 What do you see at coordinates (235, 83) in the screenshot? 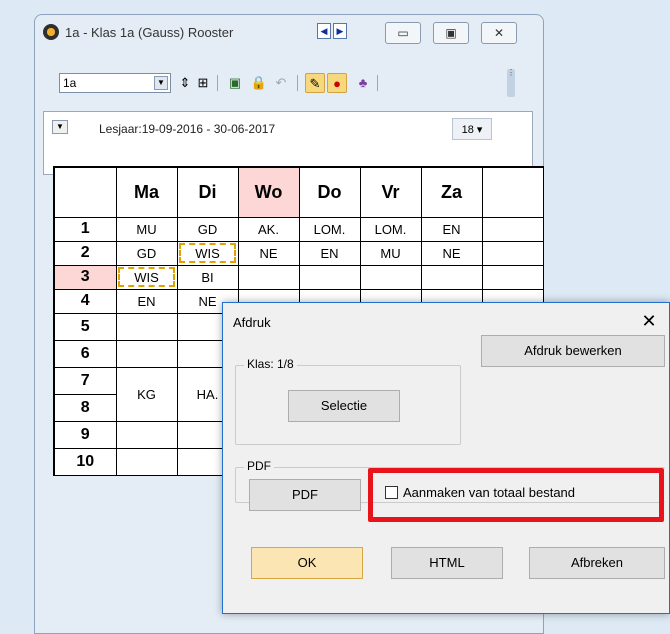
I see `export-icon: ▣` at bounding box center [235, 83].